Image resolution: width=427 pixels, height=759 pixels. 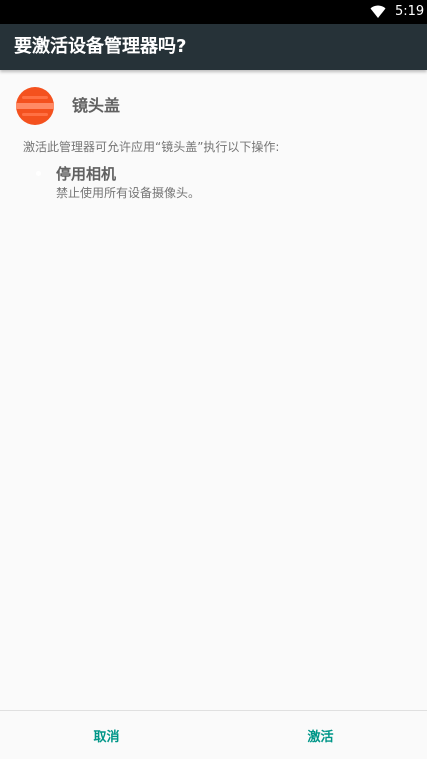 I want to click on activate-button: 激活, so click(x=320, y=735).